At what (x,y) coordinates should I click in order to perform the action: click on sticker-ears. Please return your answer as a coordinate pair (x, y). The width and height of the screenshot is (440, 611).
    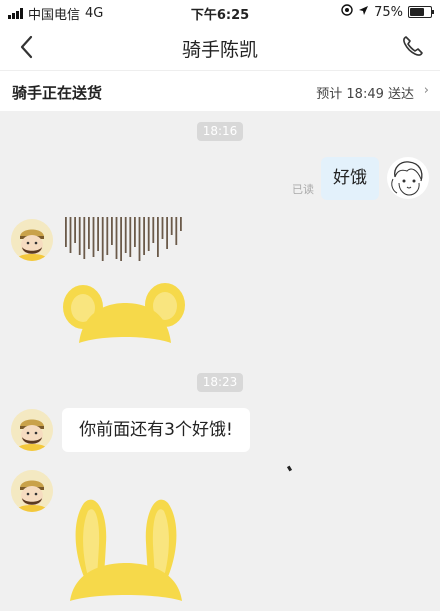
    Looking at the image, I should click on (125, 314).